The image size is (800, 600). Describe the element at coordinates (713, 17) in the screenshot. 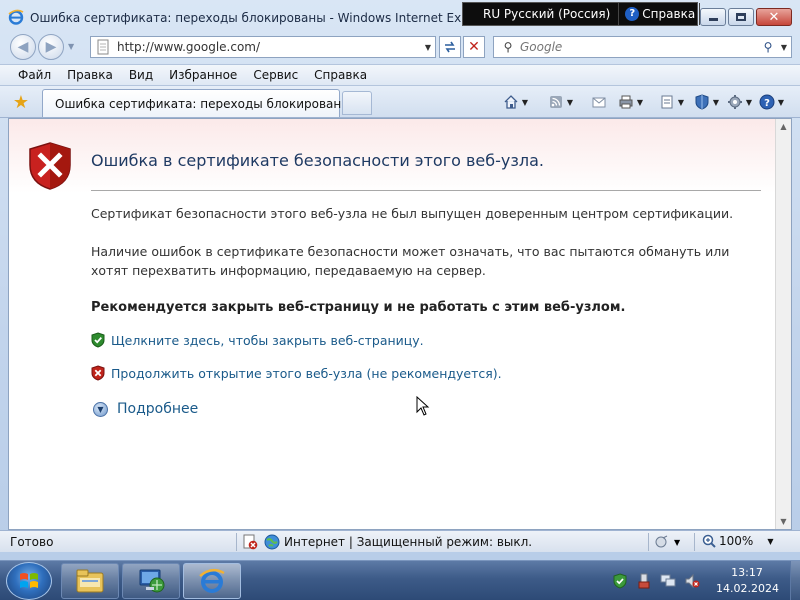

I see `minimize-button` at that location.